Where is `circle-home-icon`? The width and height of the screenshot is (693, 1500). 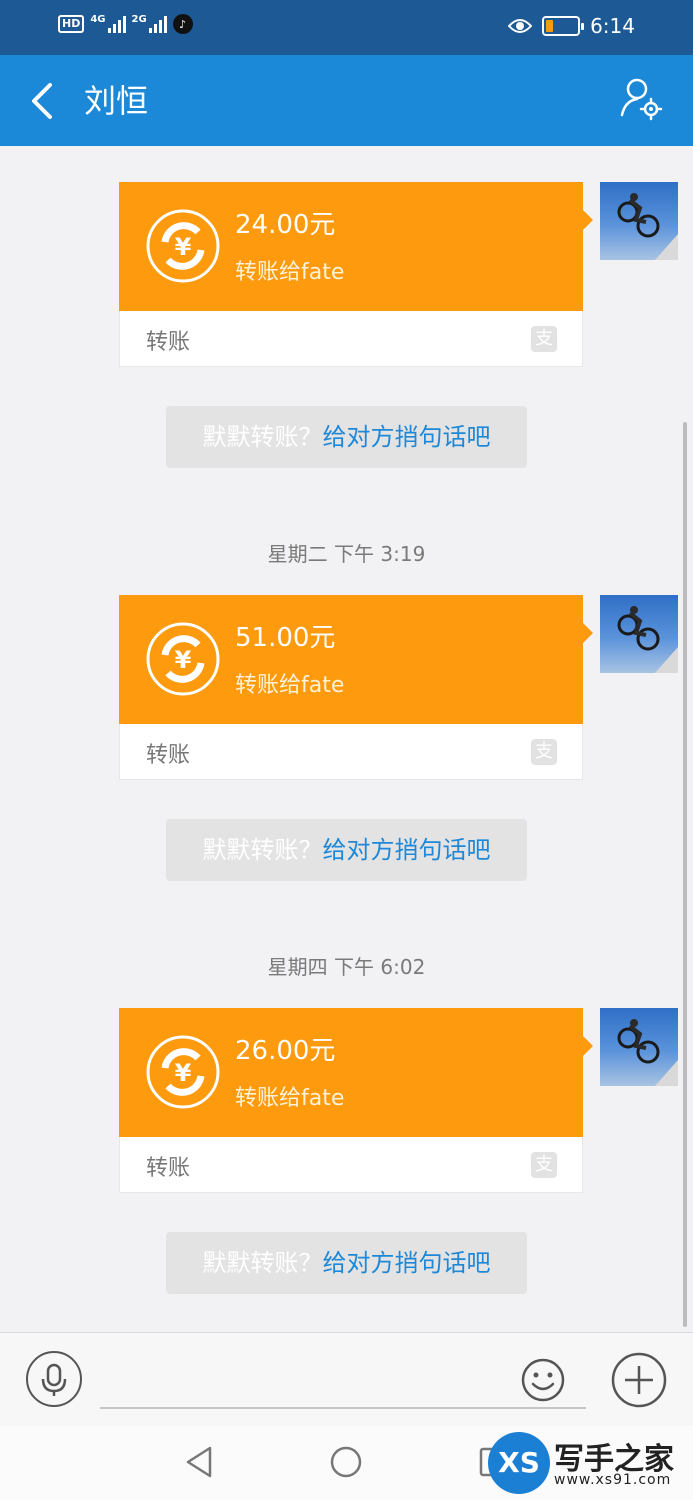 circle-home-icon is located at coordinates (346, 1462).